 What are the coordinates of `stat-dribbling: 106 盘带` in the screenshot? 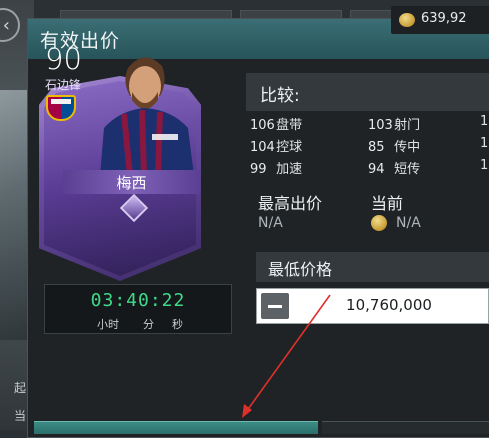 It's located at (276, 123).